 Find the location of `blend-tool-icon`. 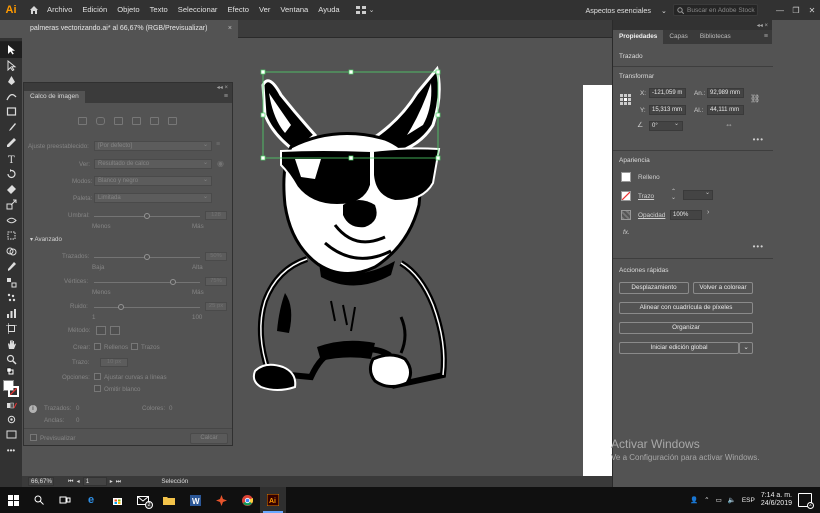

blend-tool-icon is located at coordinates (11, 283).